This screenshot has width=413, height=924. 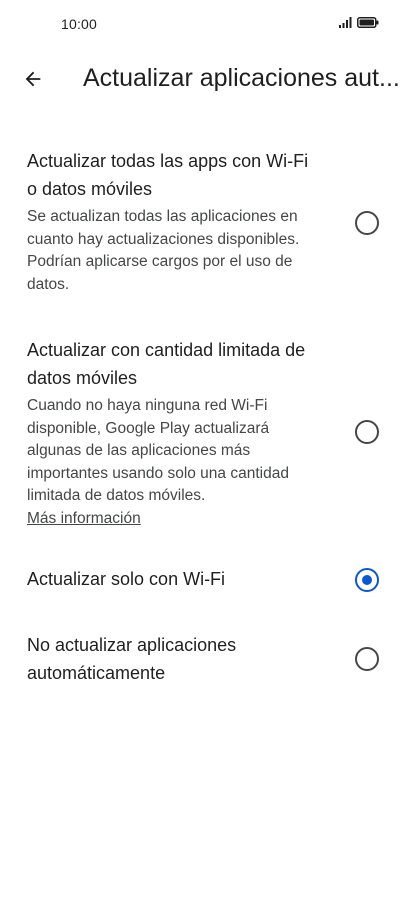 I want to click on radio-dot, so click(x=367, y=580).